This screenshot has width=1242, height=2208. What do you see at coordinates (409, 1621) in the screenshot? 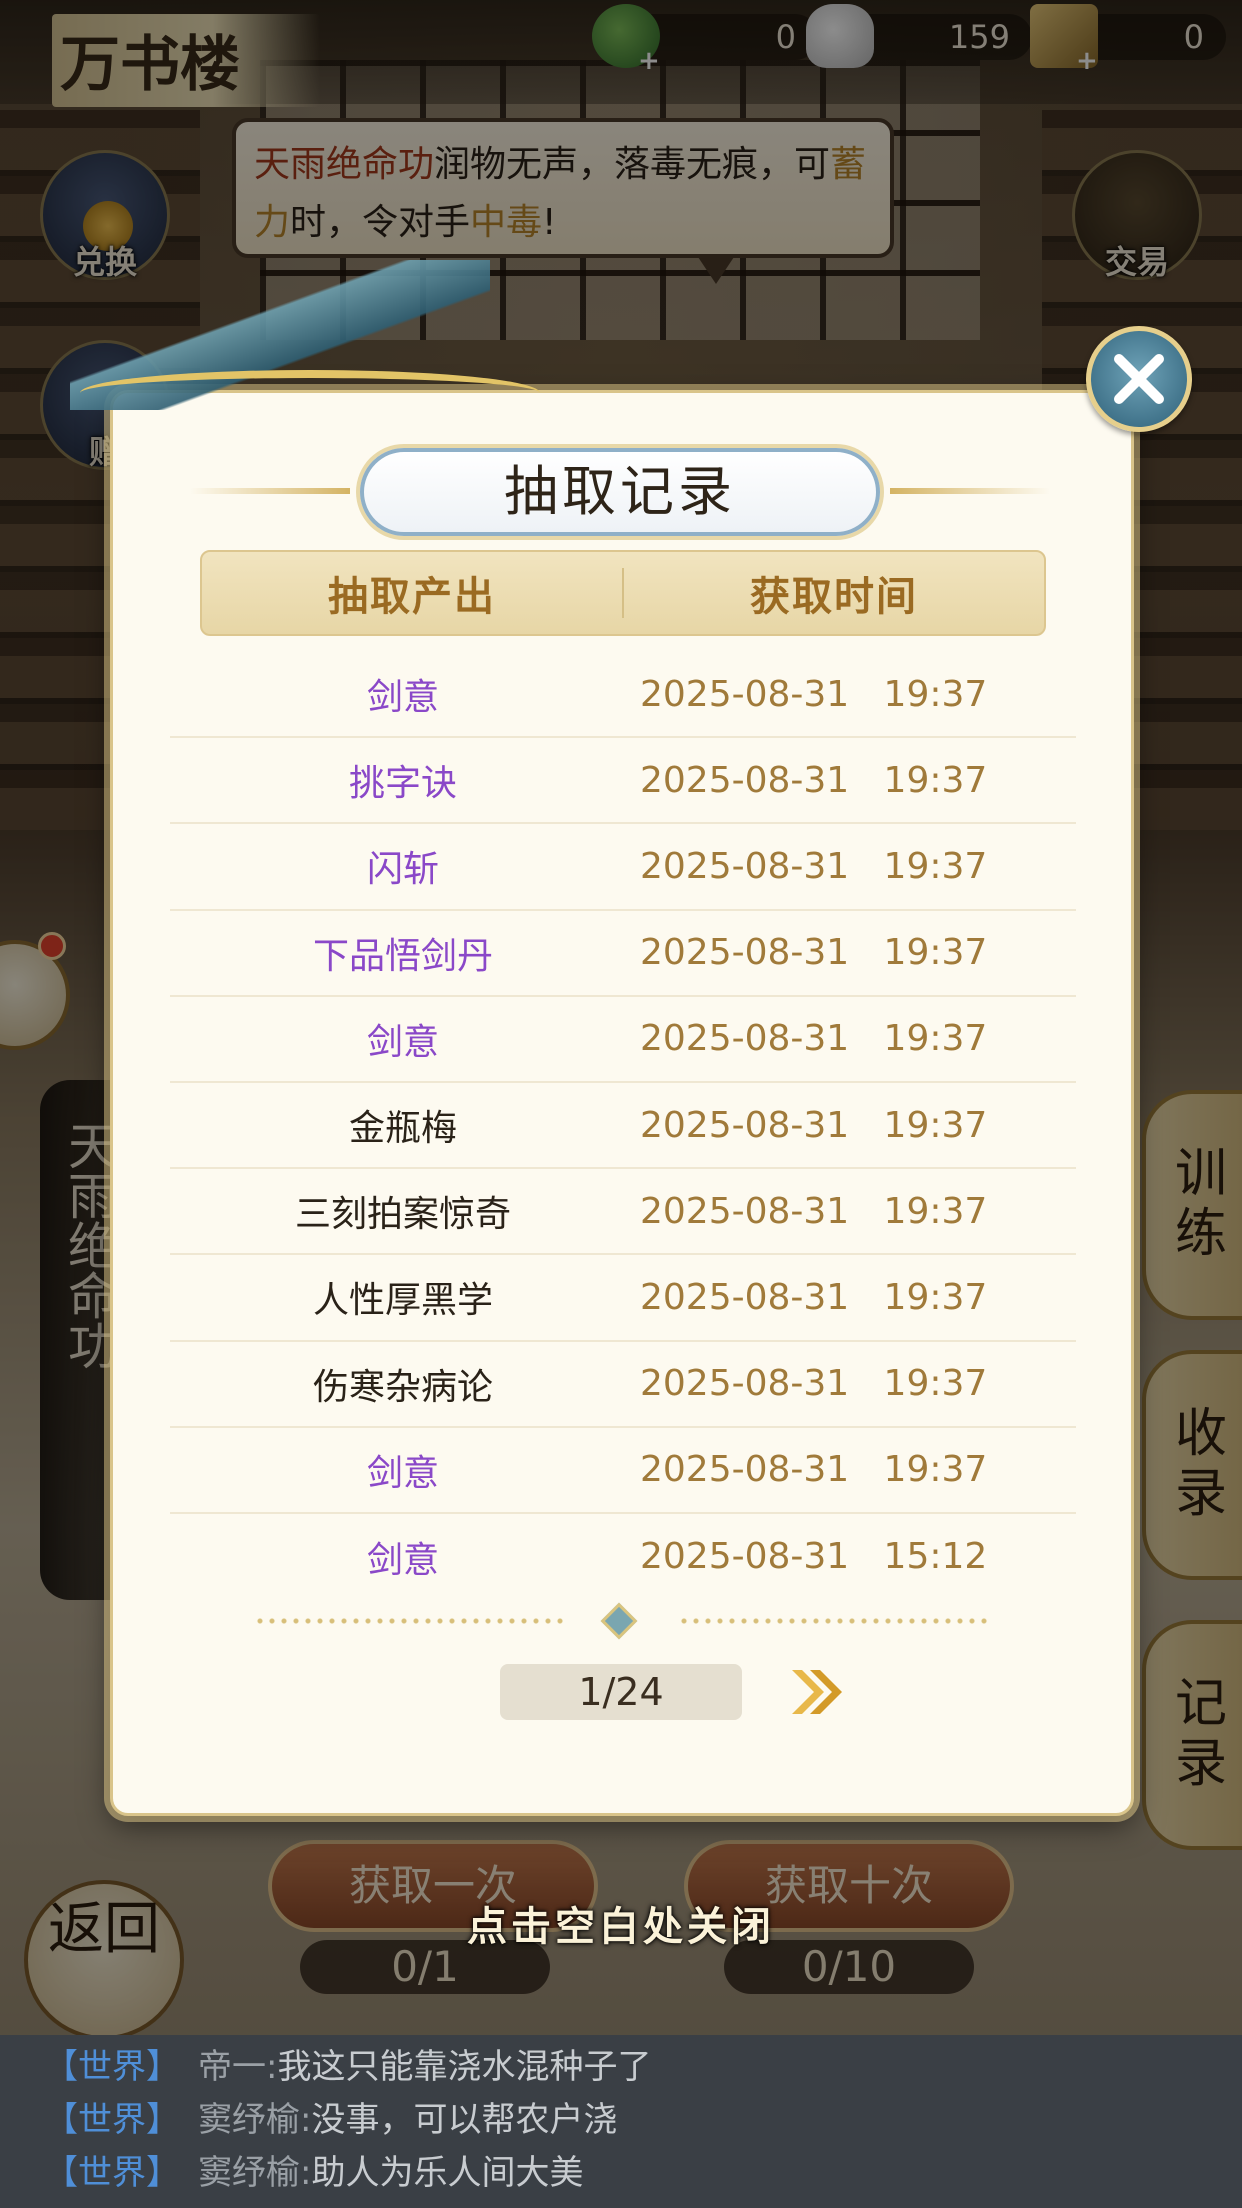
I see `dotted-line-left` at bounding box center [409, 1621].